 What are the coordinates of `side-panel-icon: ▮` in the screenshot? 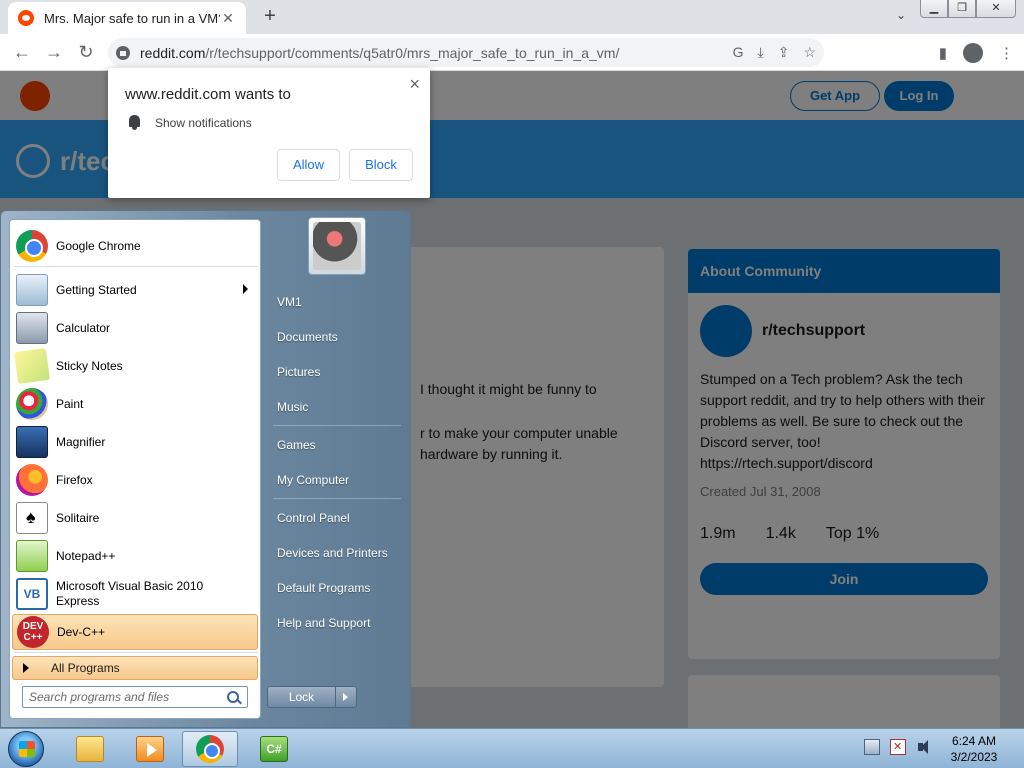 It's located at (943, 53).